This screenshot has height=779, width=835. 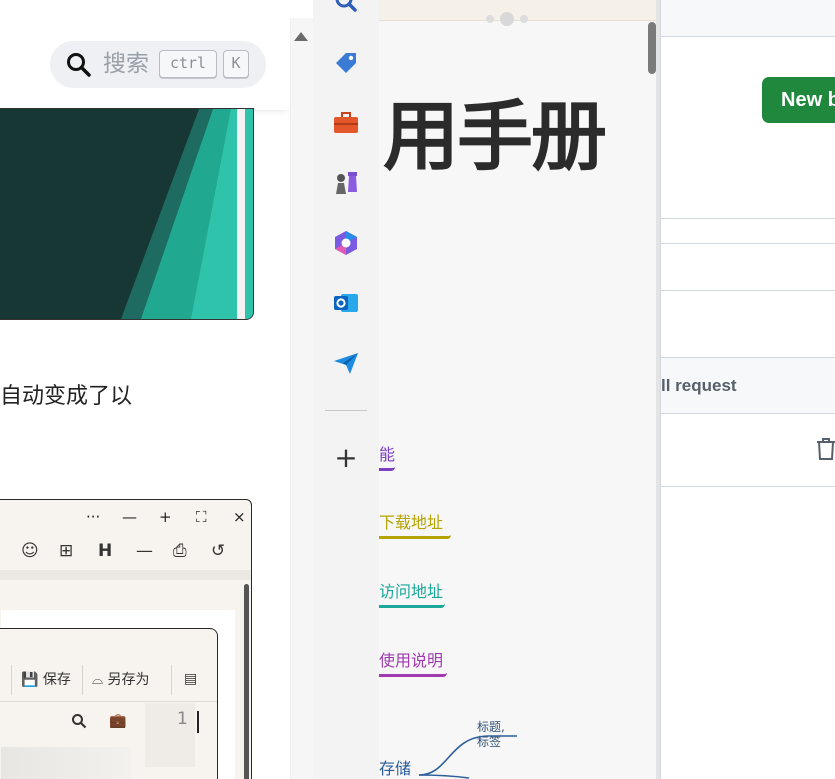 I want to click on briefcase-icon: 💼, so click(x=118, y=721).